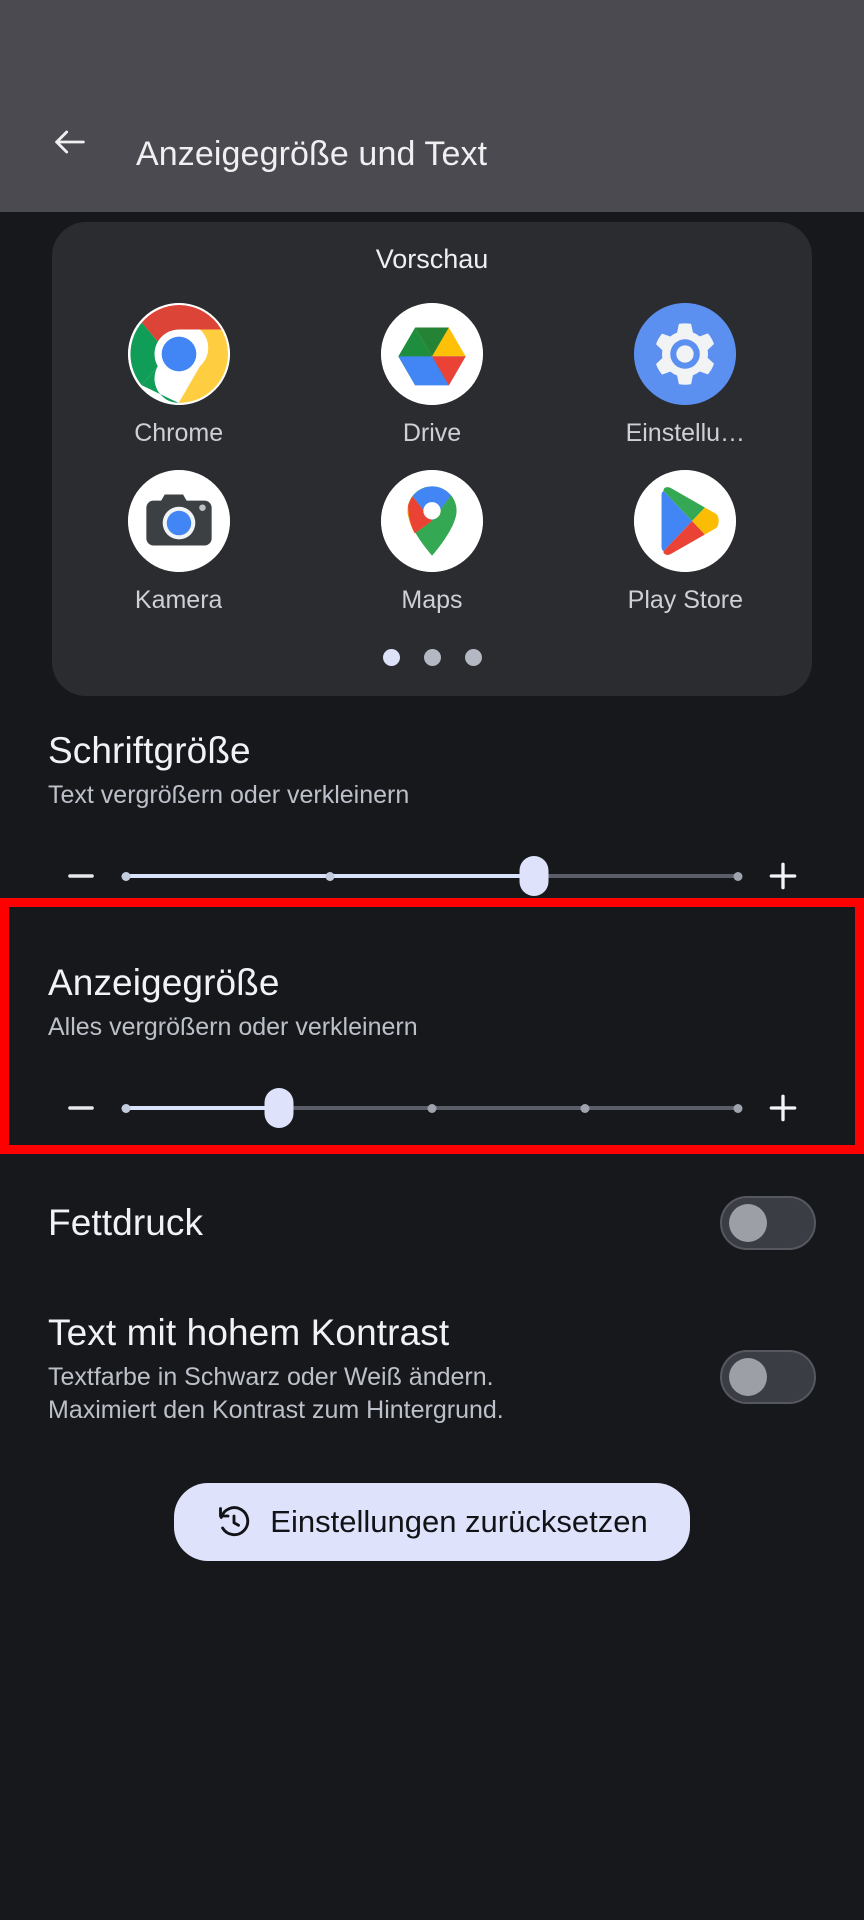  I want to click on bold-text-title: Fettdruck, so click(126, 1222).